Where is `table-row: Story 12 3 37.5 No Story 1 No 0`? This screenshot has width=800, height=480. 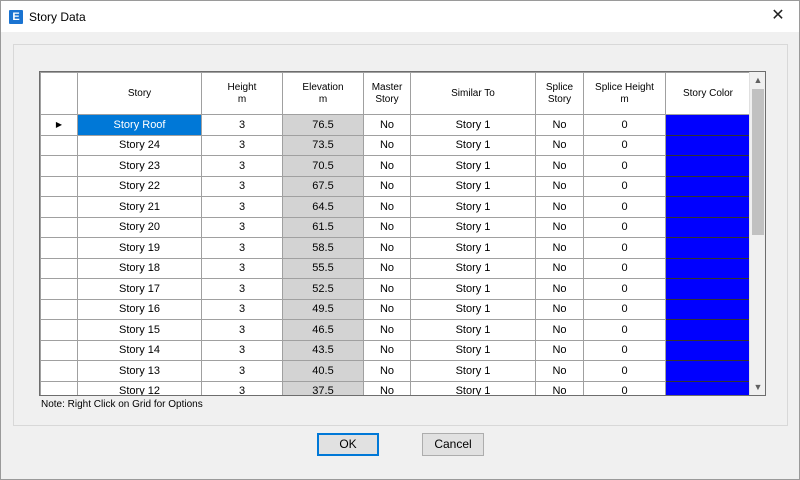 table-row: Story 12 3 37.5 No Story 1 No 0 is located at coordinates (395, 387).